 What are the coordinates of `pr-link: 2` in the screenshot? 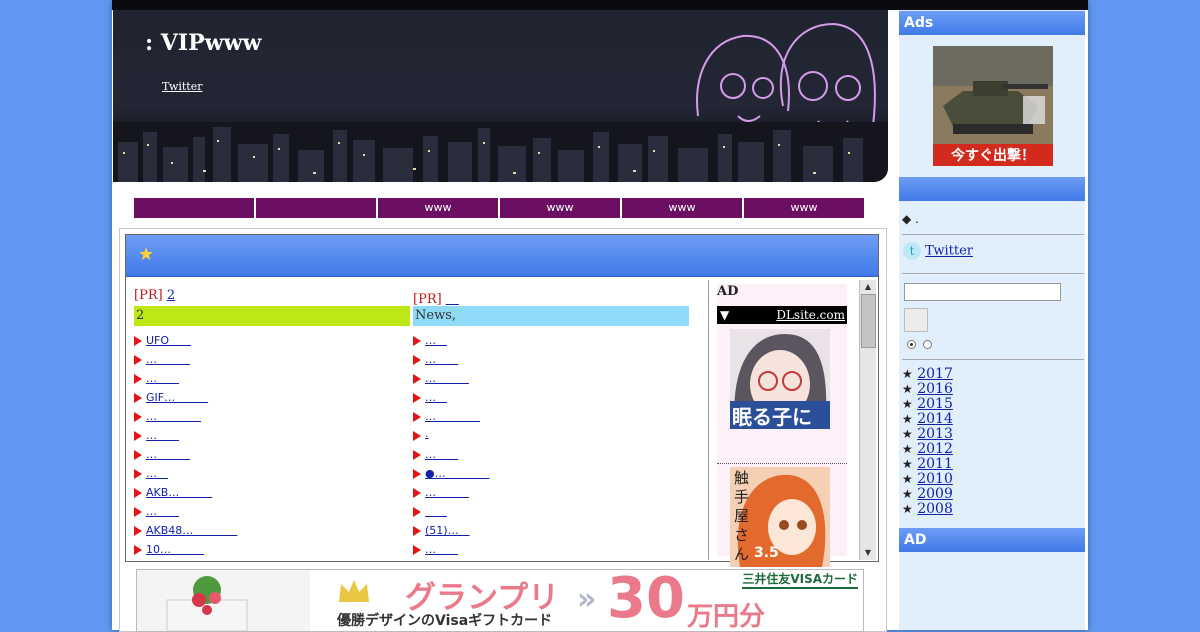 It's located at (171, 295).